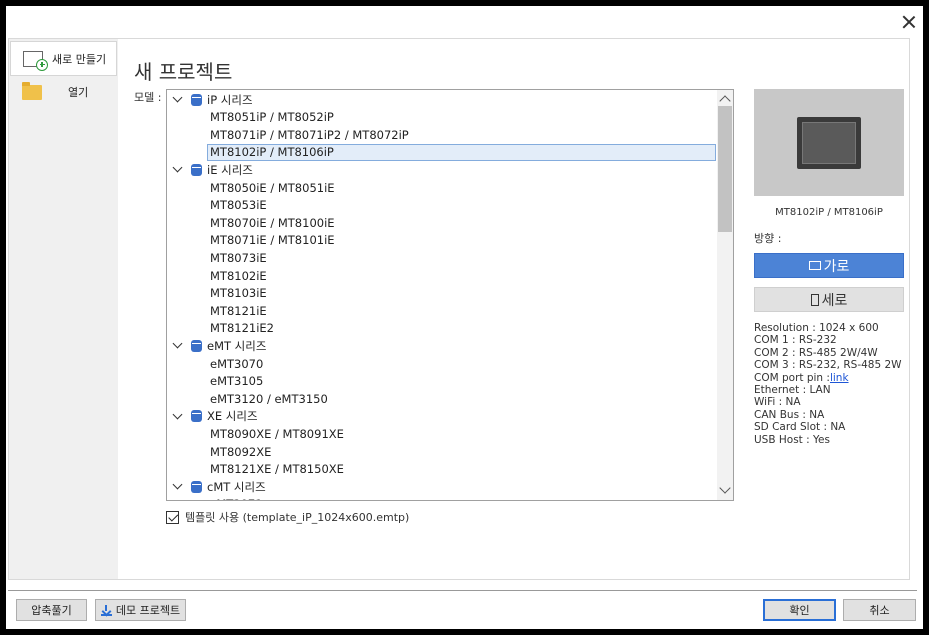 The image size is (929, 635). I want to click on unzip-button: 압축풀기, so click(51, 610).